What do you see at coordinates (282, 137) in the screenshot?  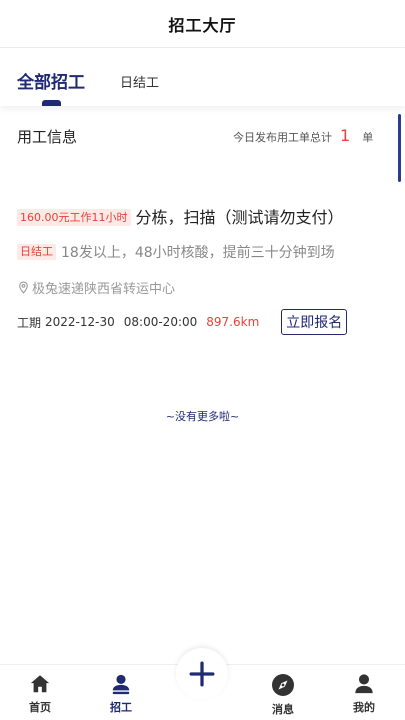 I see `summary-text: 今日发布用工单总计` at bounding box center [282, 137].